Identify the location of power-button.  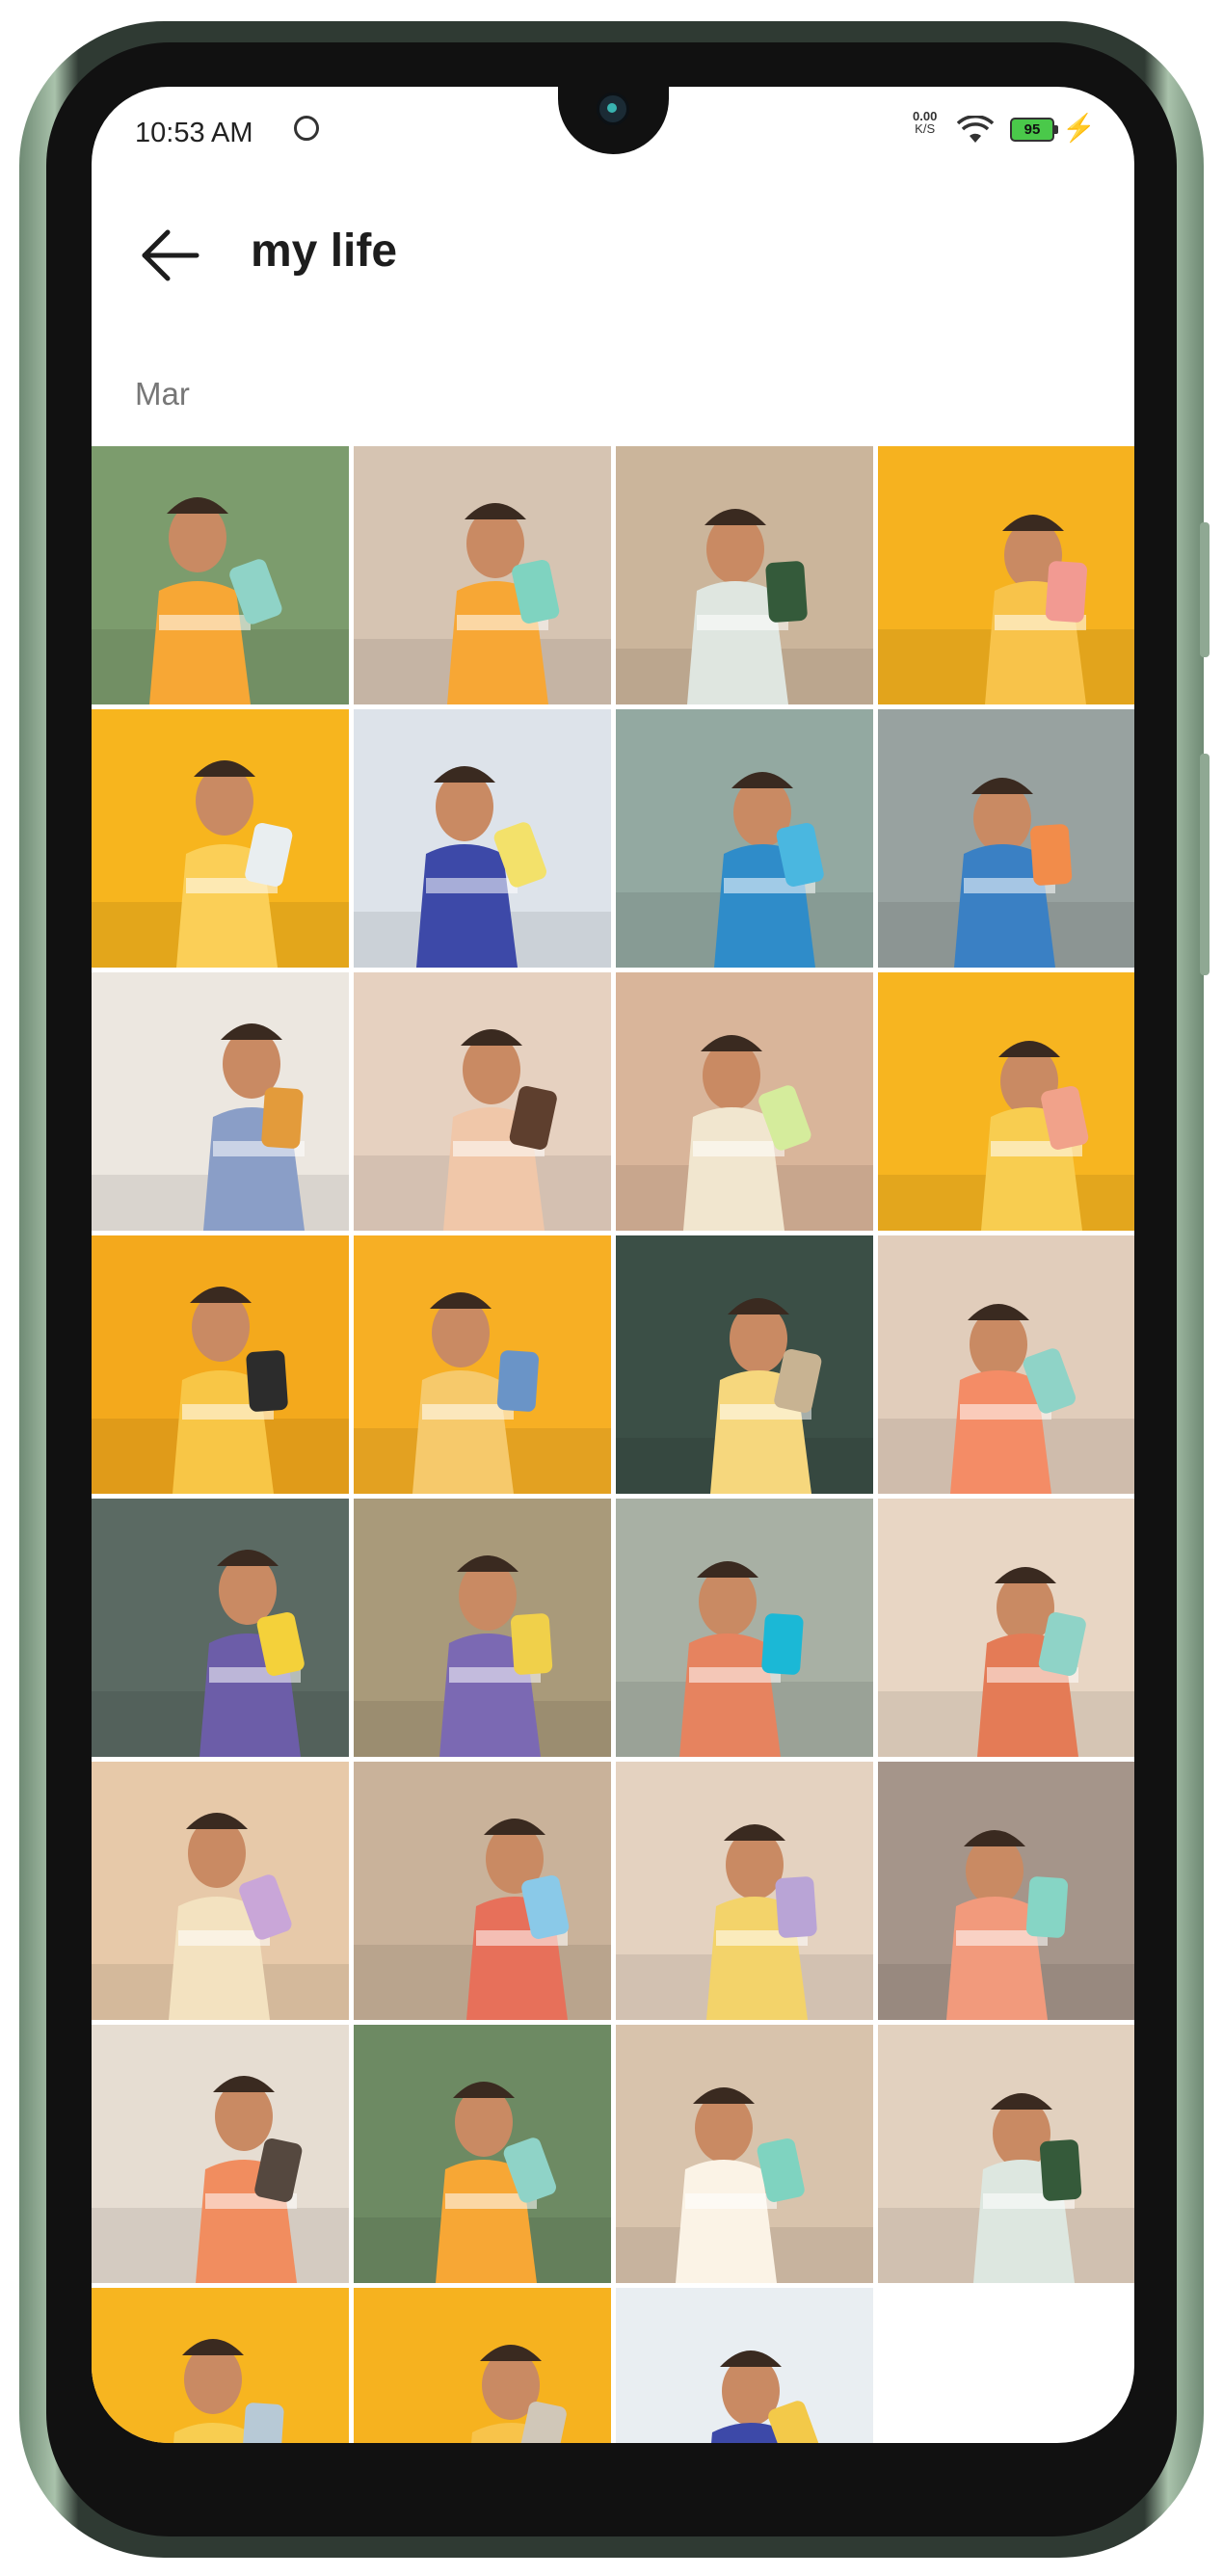
(1205, 864).